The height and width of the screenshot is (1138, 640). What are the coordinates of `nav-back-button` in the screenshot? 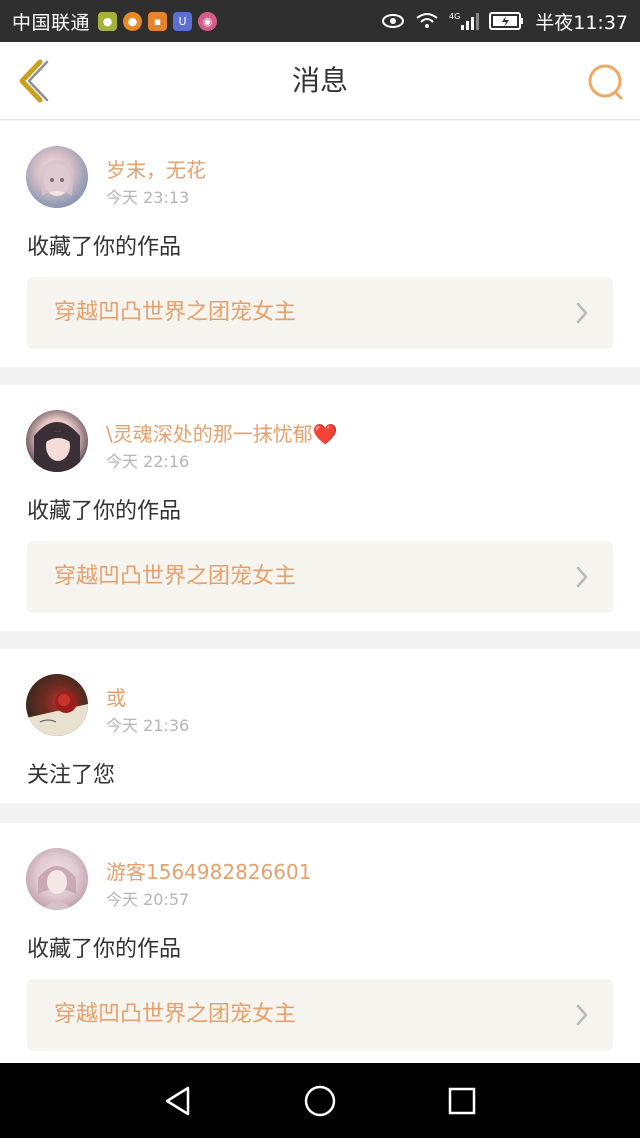 It's located at (178, 1101).